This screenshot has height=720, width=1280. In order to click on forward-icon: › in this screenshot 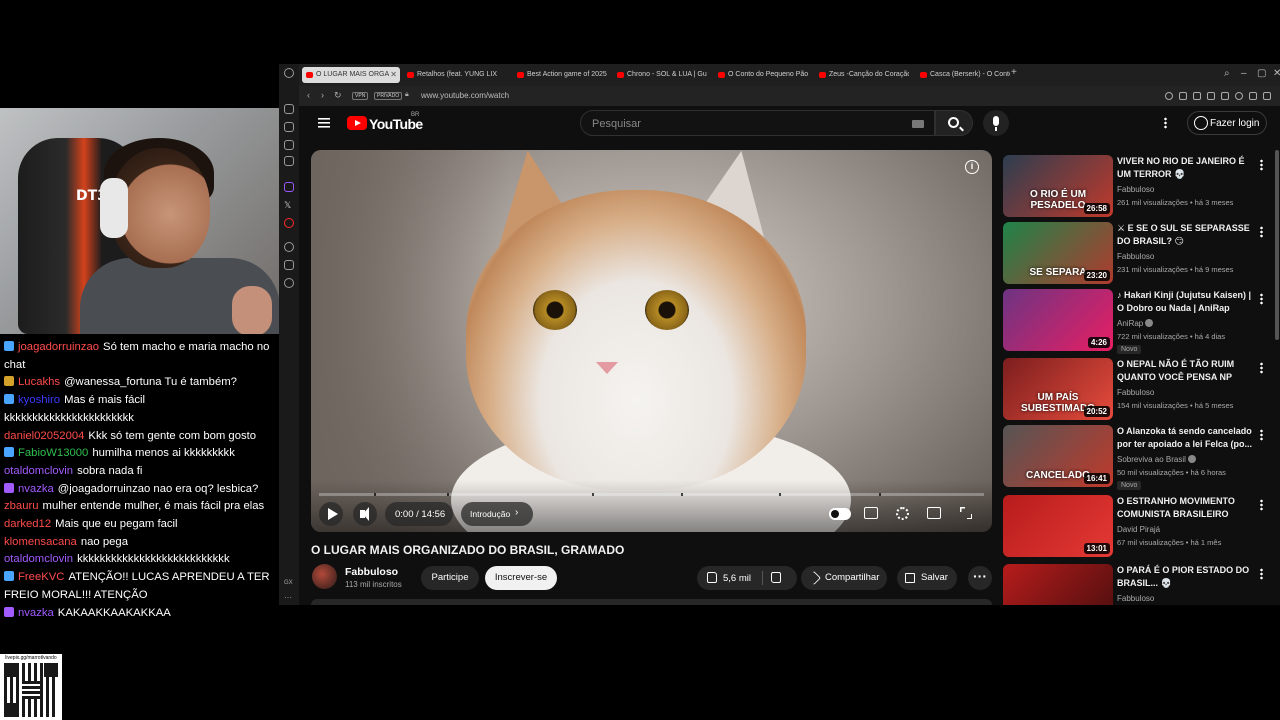, I will do `click(322, 95)`.